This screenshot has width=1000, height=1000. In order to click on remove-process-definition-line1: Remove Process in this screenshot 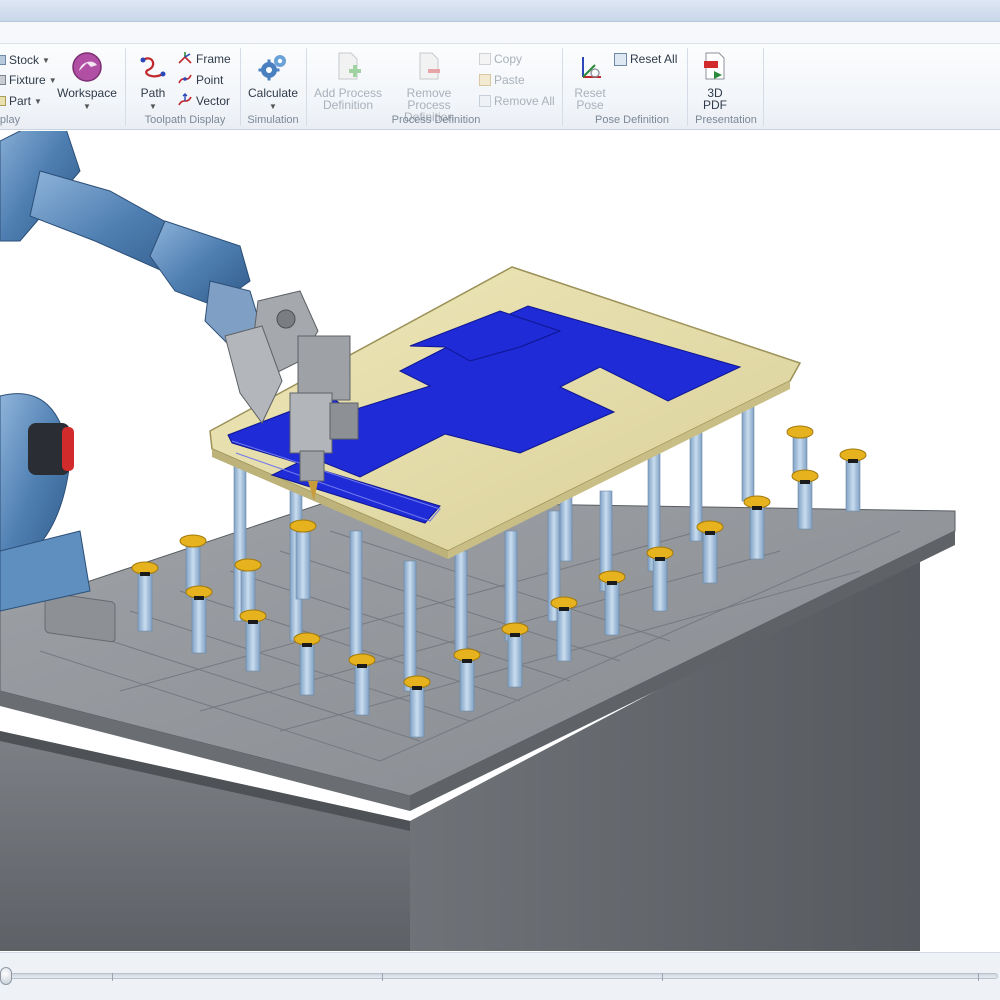, I will do `click(429, 99)`.